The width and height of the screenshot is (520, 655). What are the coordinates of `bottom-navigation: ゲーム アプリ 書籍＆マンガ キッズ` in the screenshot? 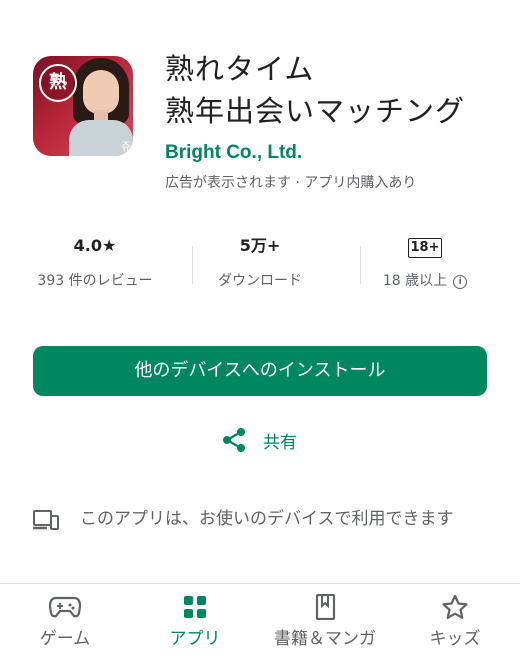 It's located at (260, 619).